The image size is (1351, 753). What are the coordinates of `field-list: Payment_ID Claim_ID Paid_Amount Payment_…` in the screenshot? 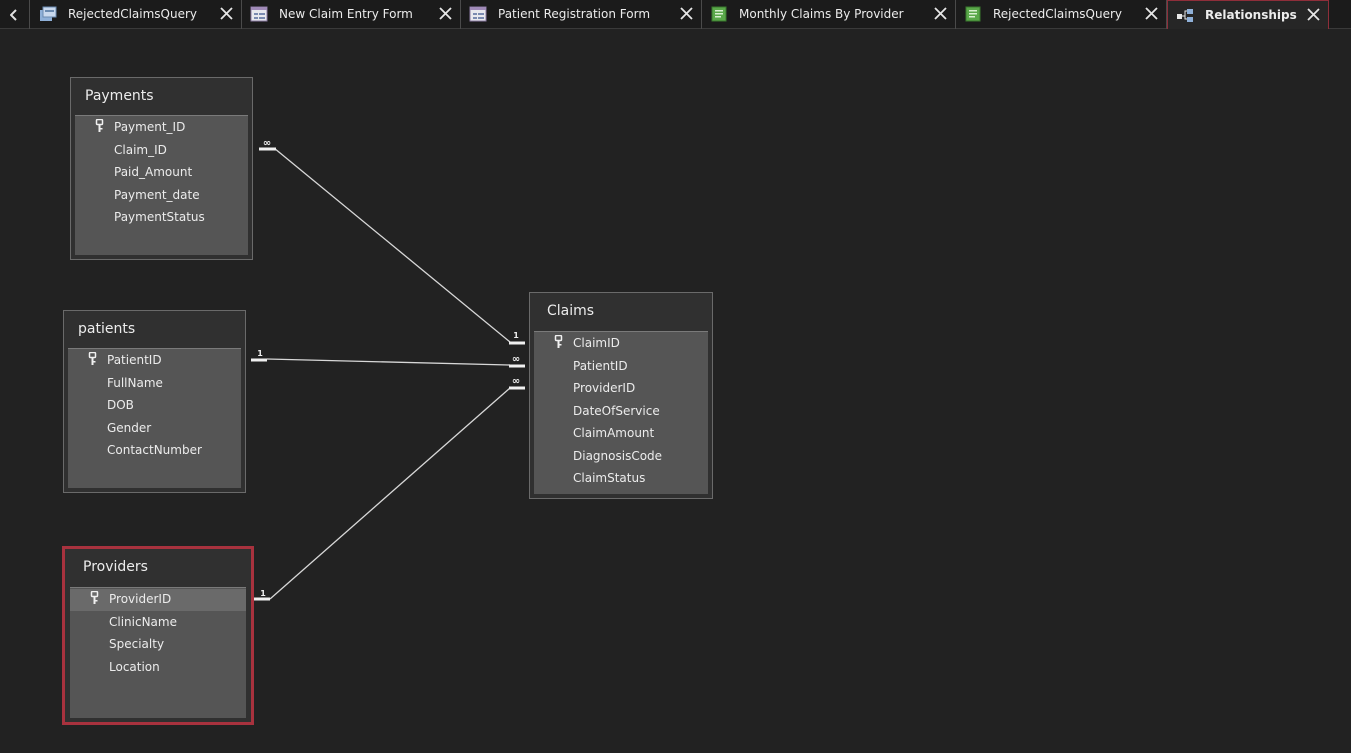 It's located at (161, 185).